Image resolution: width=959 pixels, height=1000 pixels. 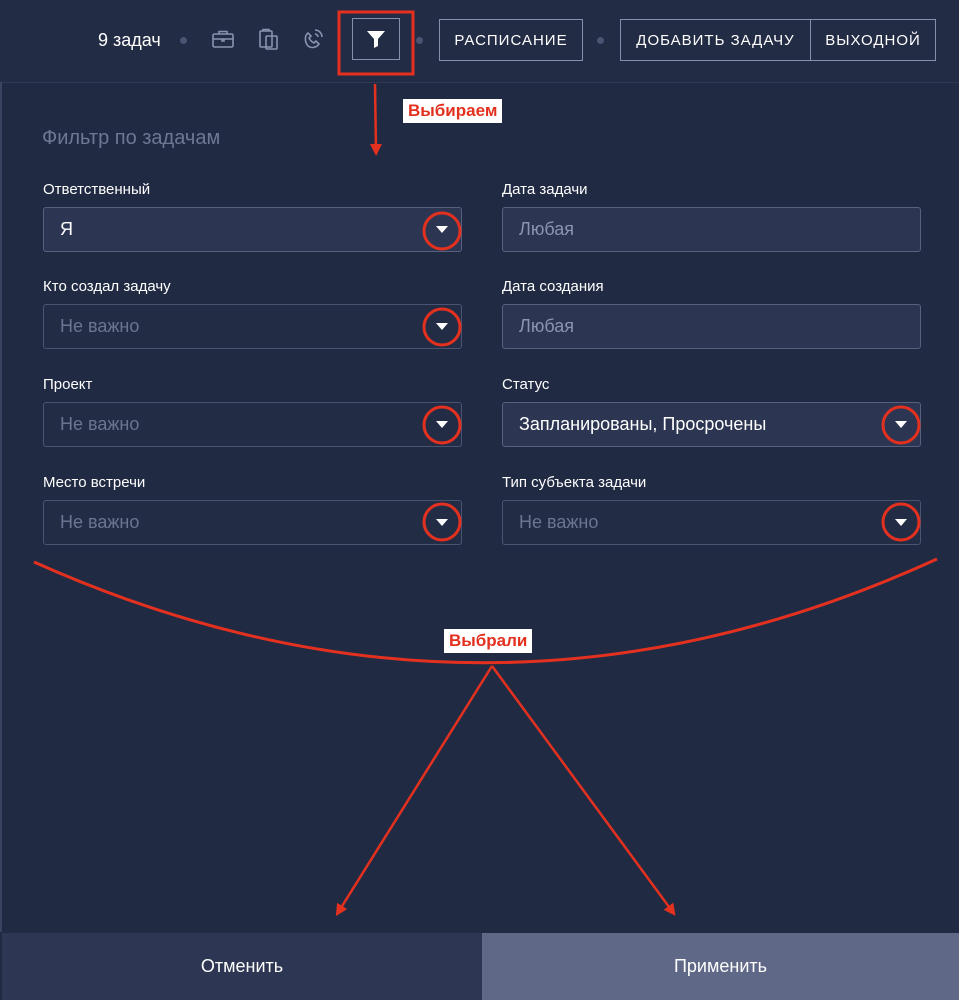 What do you see at coordinates (100, 424) in the screenshot?
I see `project-value: Не важно` at bounding box center [100, 424].